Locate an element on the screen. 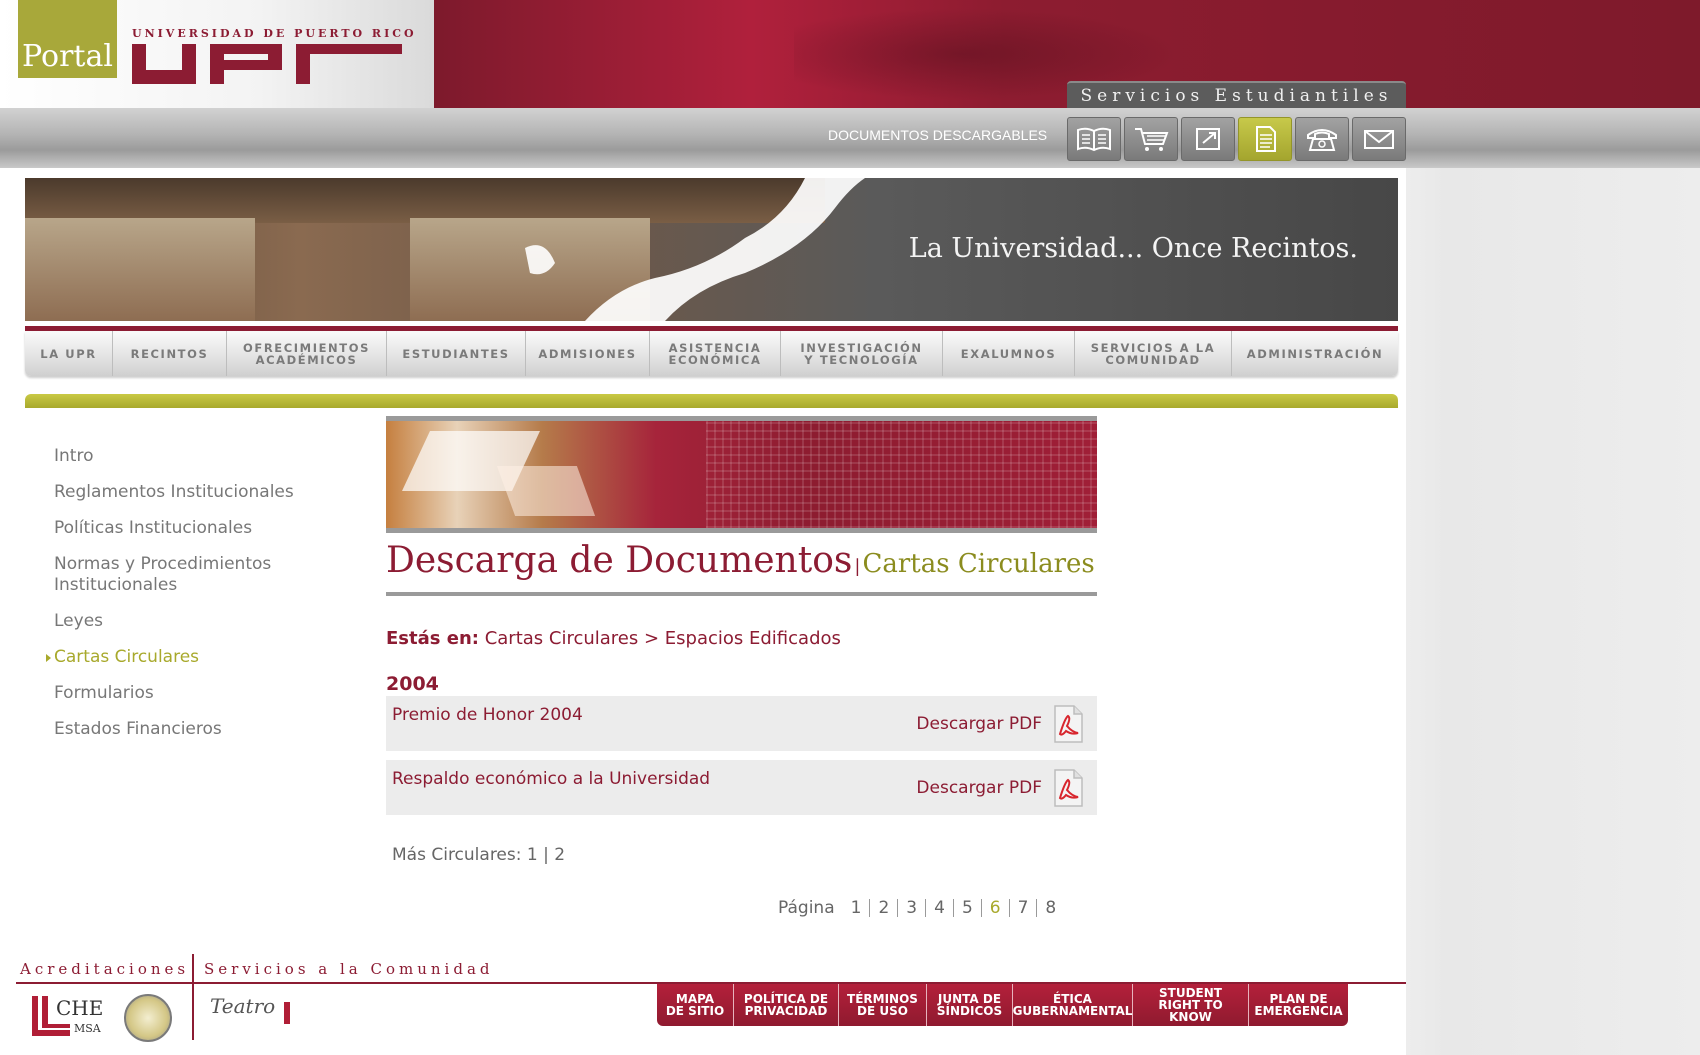  sidebar-item-normas: Normas y Procedimientos Institucionales is located at coordinates (204, 575).